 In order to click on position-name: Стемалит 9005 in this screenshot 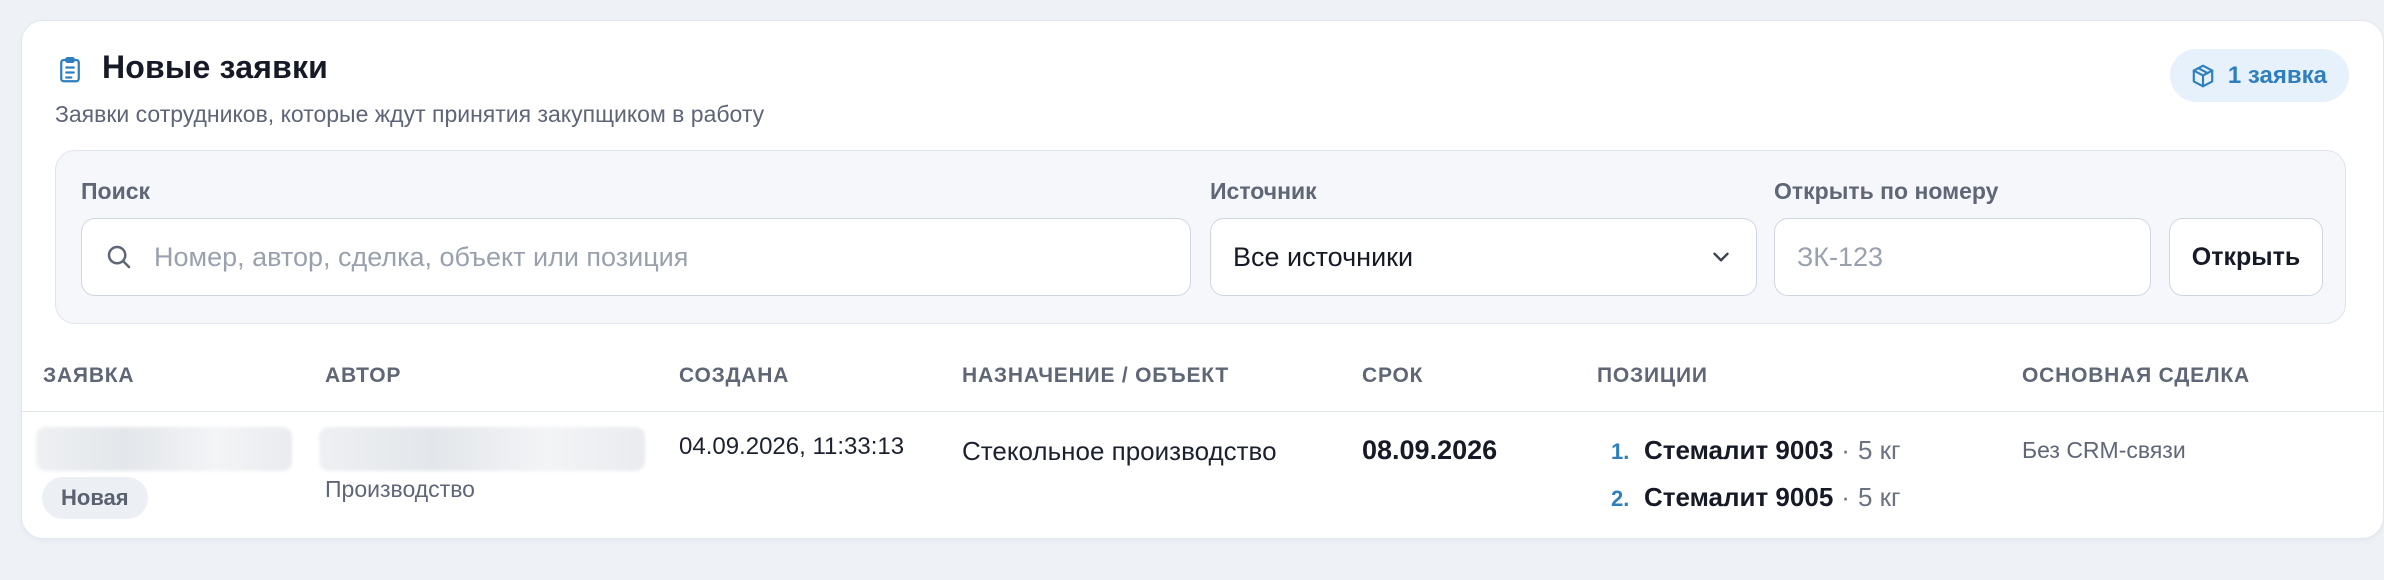, I will do `click(1739, 497)`.